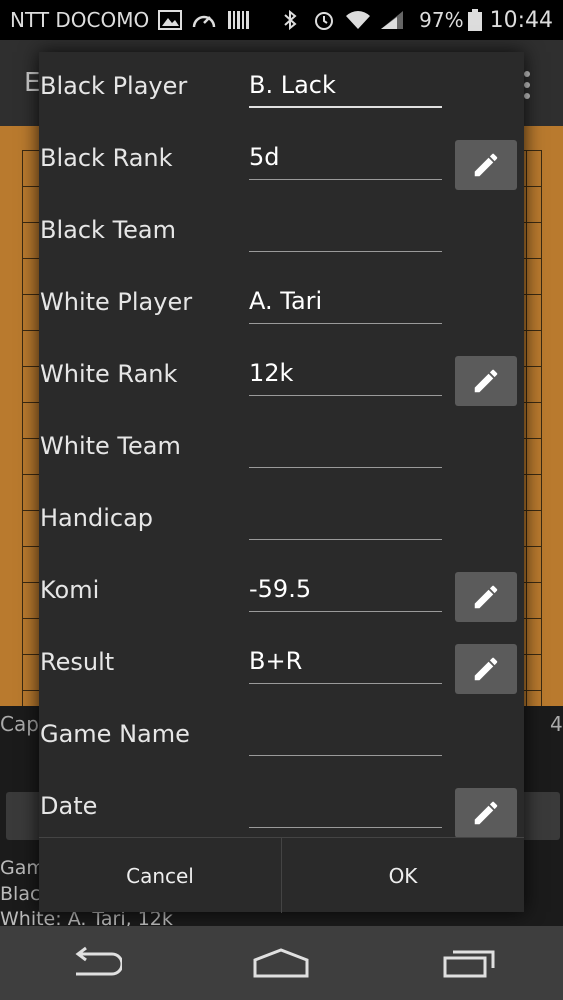 Image resolution: width=563 pixels, height=1000 pixels. What do you see at coordinates (20, 894) in the screenshot?
I see `black-info-line: Blac` at bounding box center [20, 894].